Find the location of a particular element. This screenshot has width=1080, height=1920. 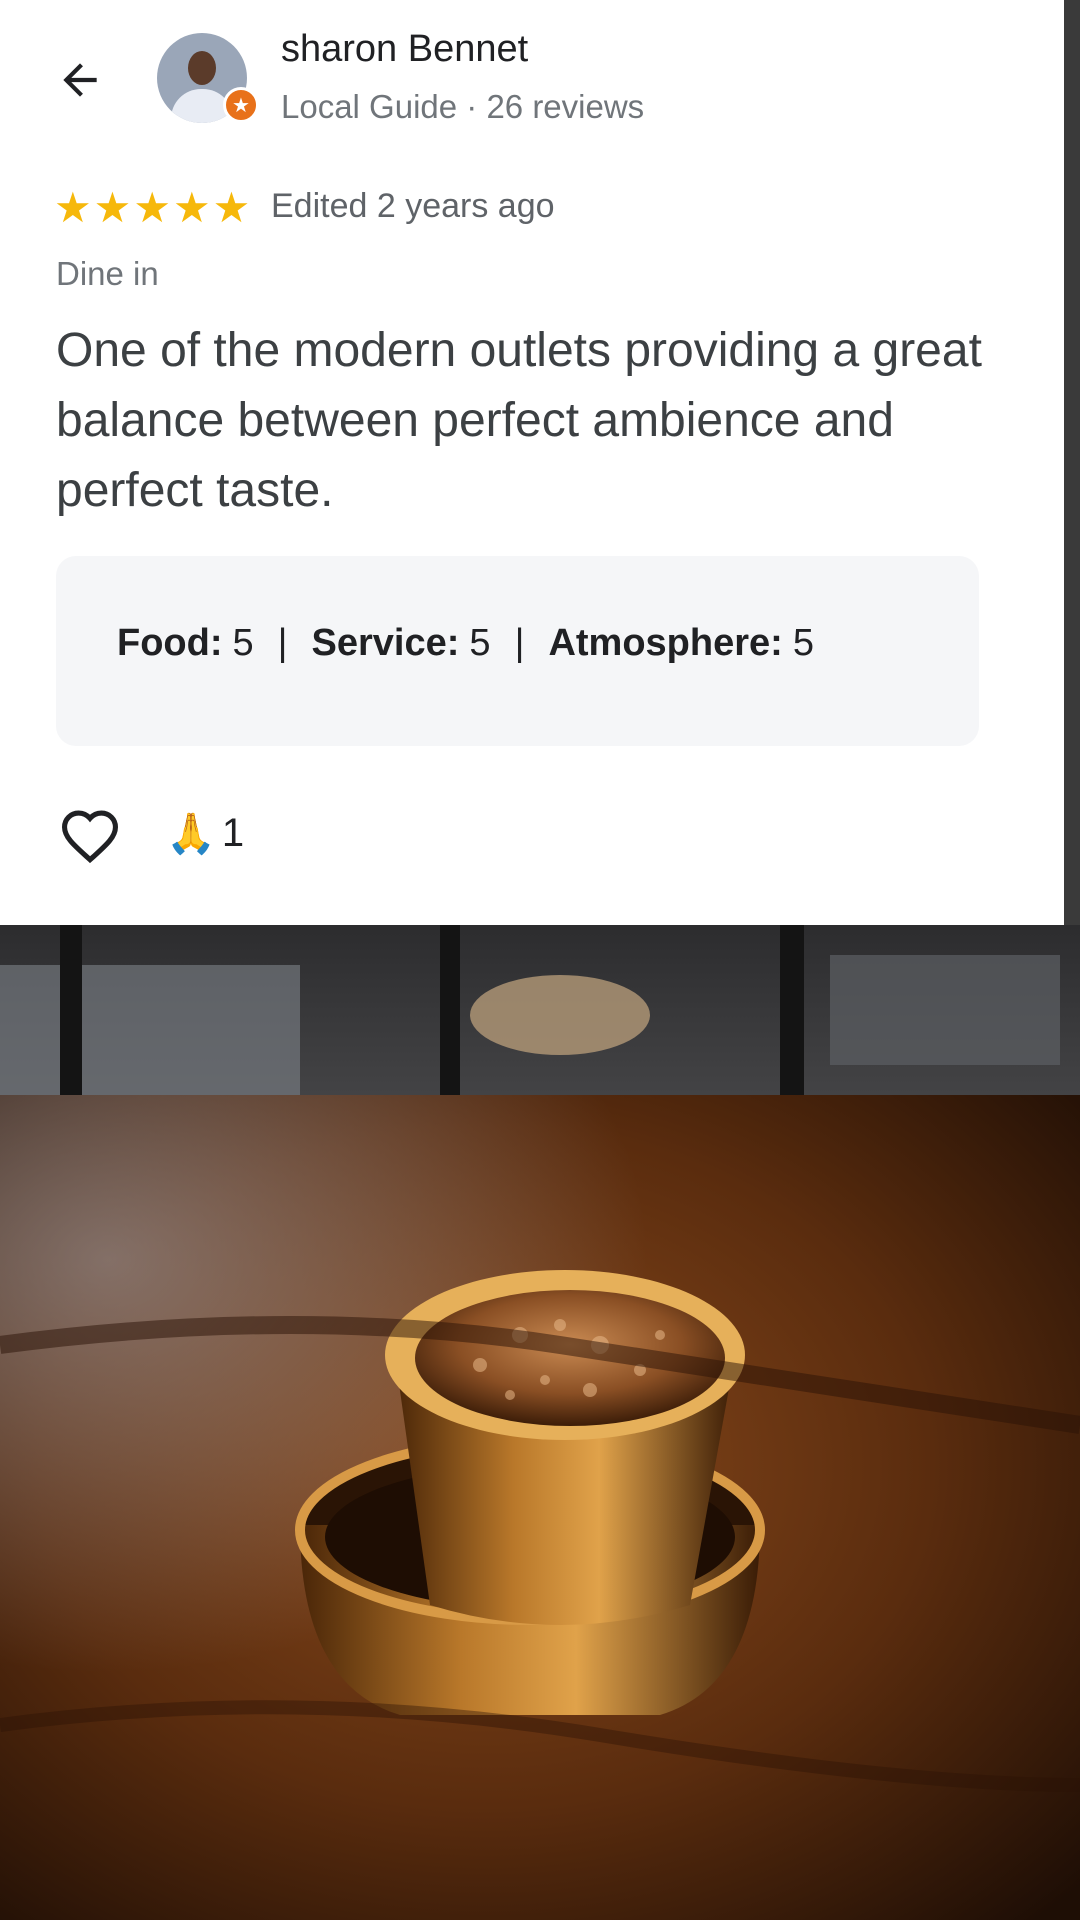

food-label: Food: is located at coordinates (170, 643).